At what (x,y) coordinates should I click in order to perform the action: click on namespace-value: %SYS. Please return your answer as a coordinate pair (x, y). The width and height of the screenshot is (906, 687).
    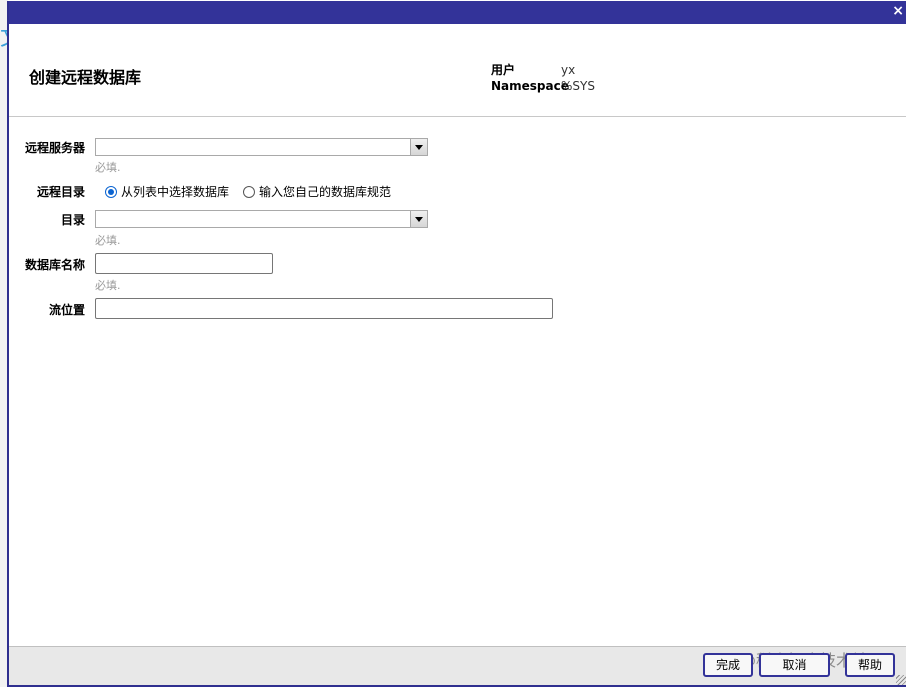
    Looking at the image, I should click on (578, 86).